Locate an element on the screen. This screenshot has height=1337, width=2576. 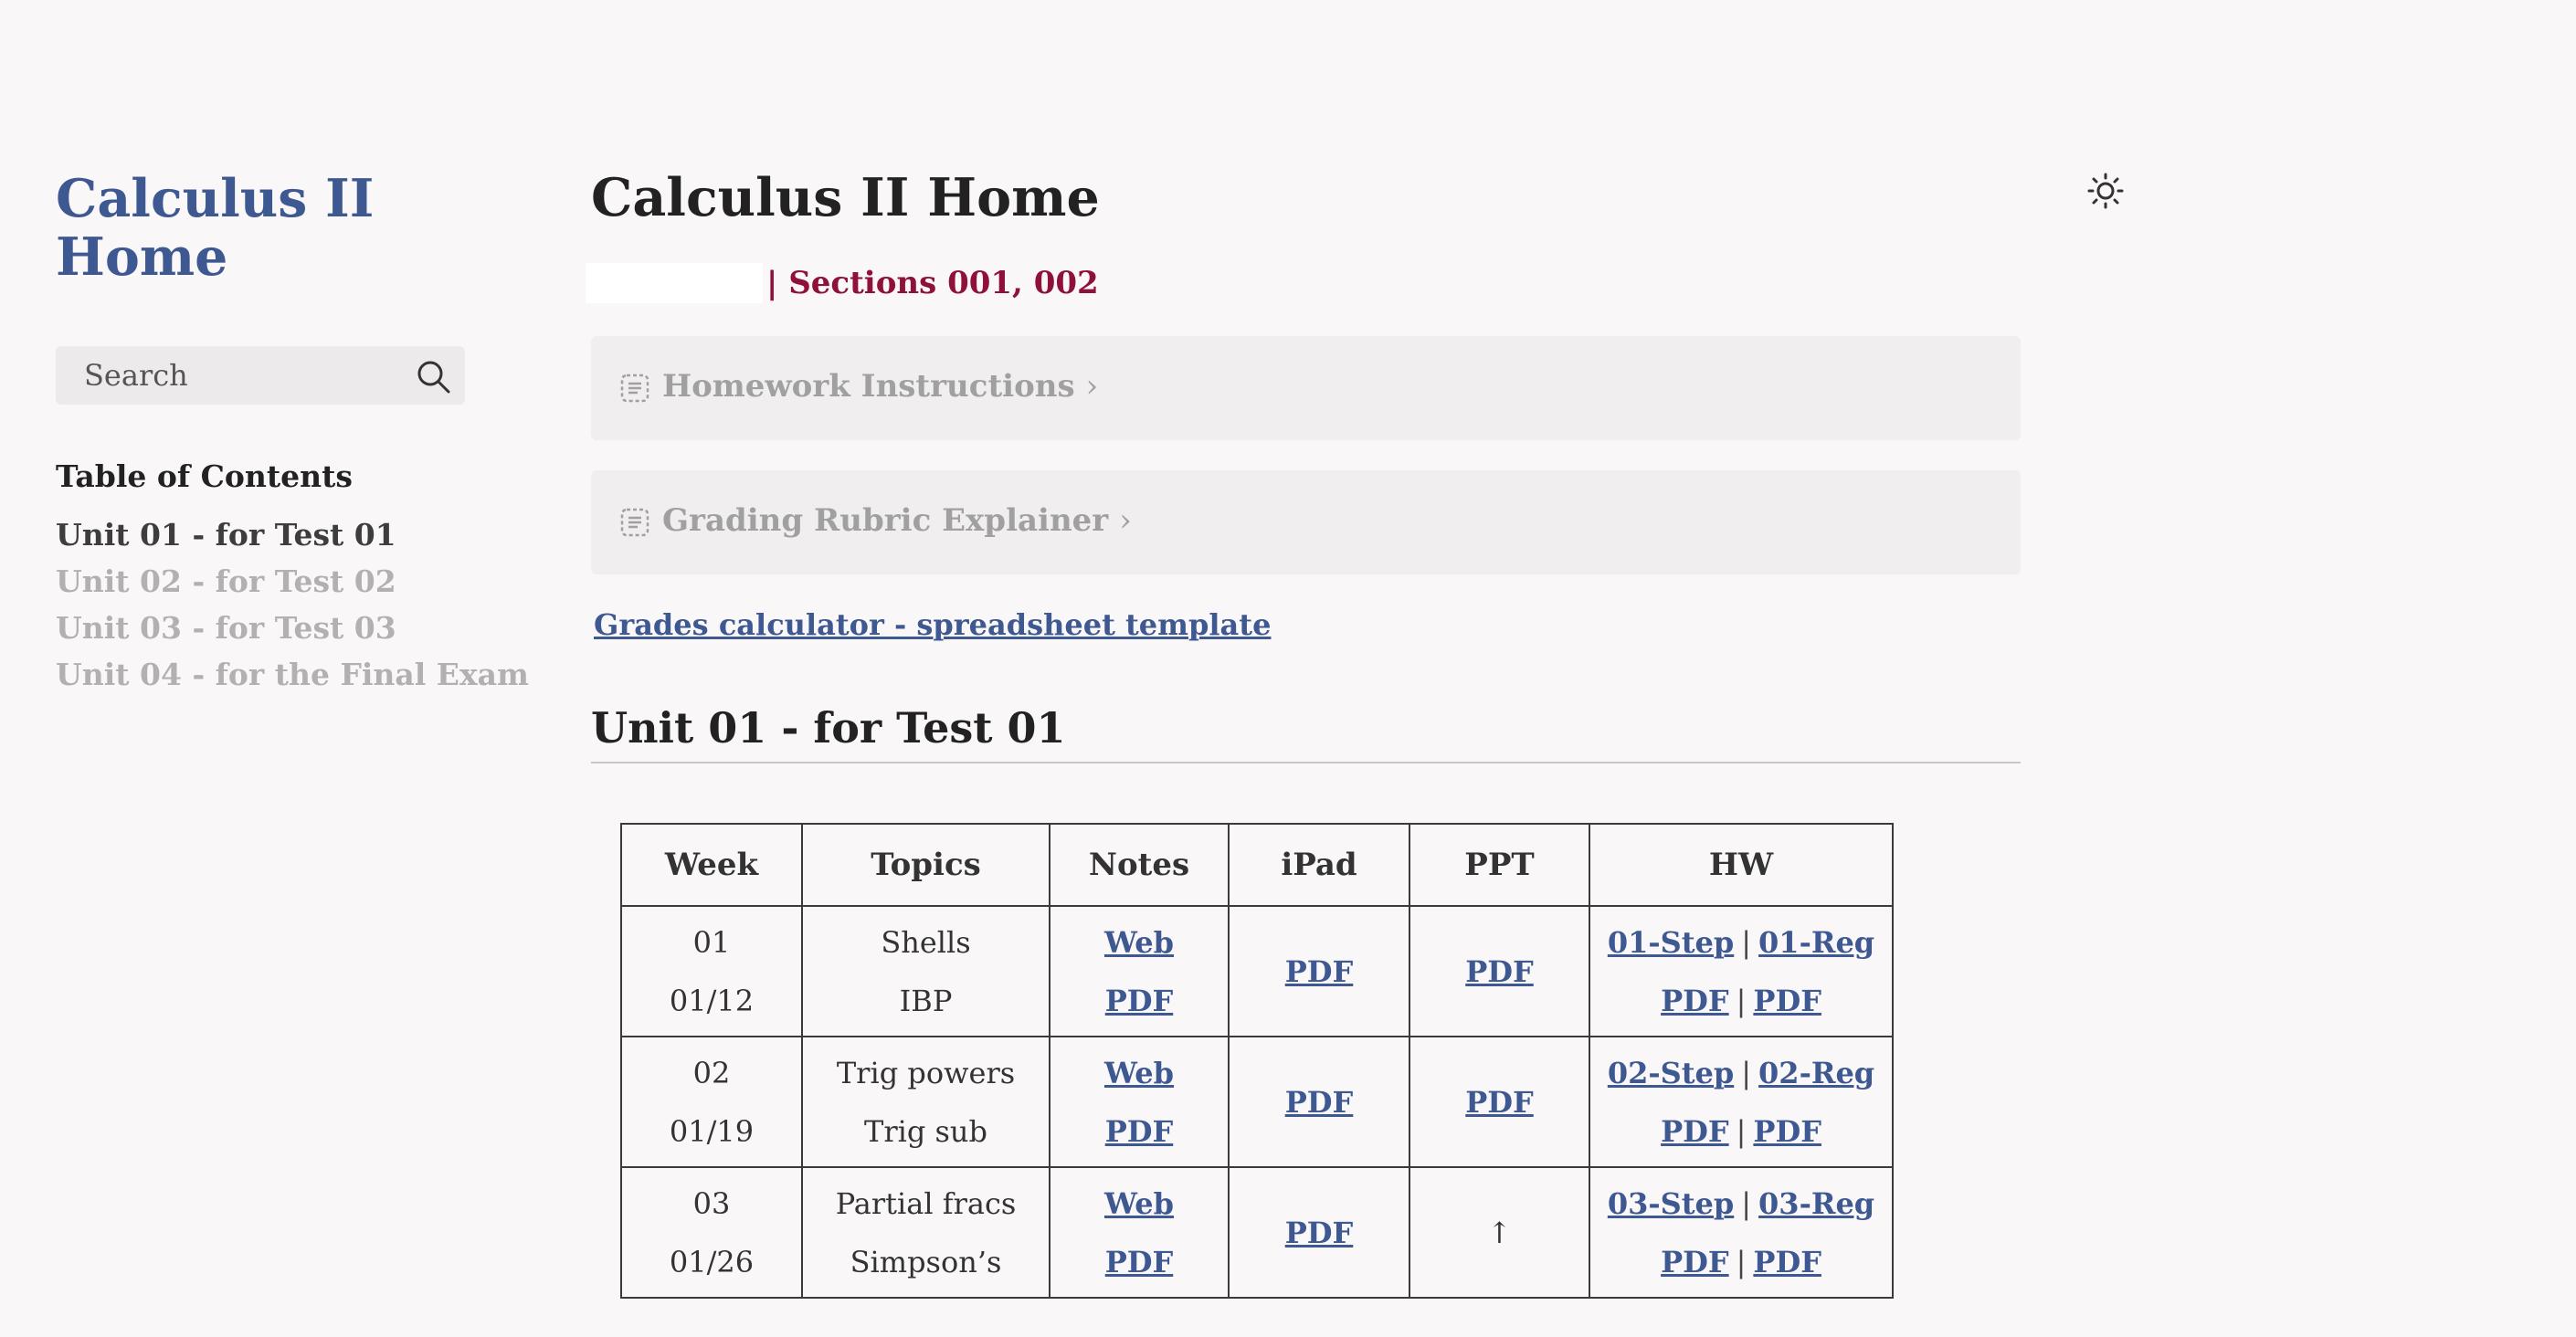
column-header-hw: HW is located at coordinates (1741, 865).